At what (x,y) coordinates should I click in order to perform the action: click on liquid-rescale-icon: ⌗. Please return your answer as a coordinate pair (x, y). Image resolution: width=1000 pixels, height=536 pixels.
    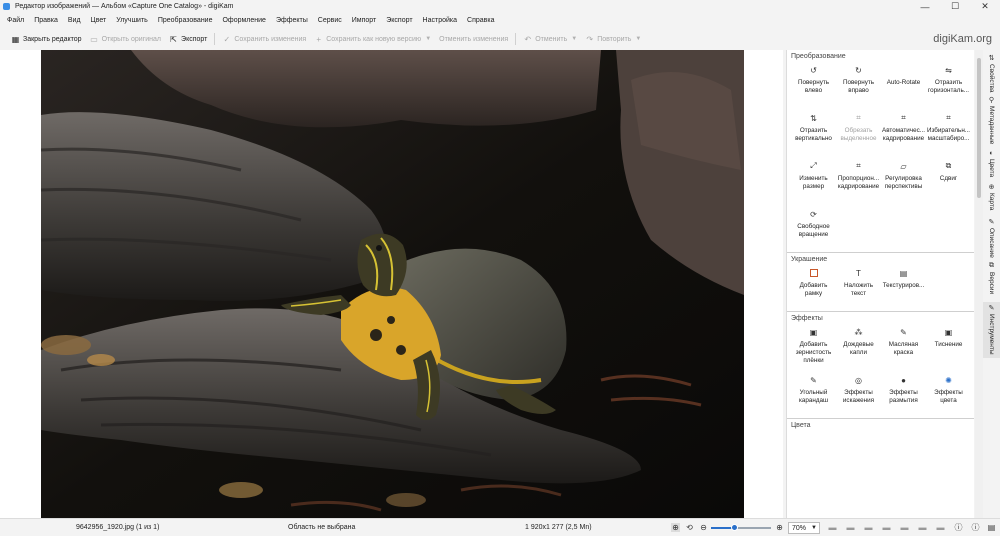
    Looking at the image, I should click on (948, 117).